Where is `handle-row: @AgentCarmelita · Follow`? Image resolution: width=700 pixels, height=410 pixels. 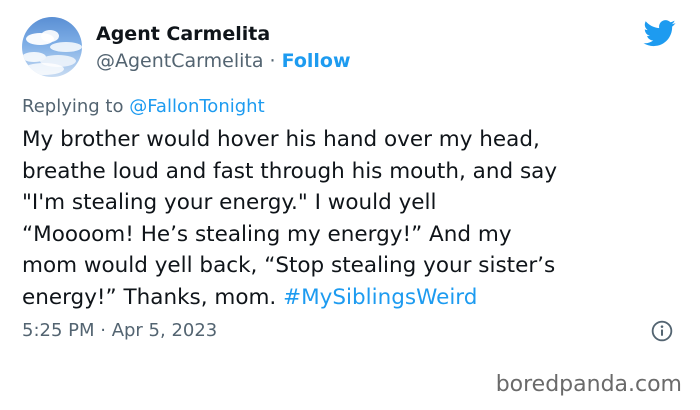
handle-row: @AgentCarmelita · Follow is located at coordinates (223, 61).